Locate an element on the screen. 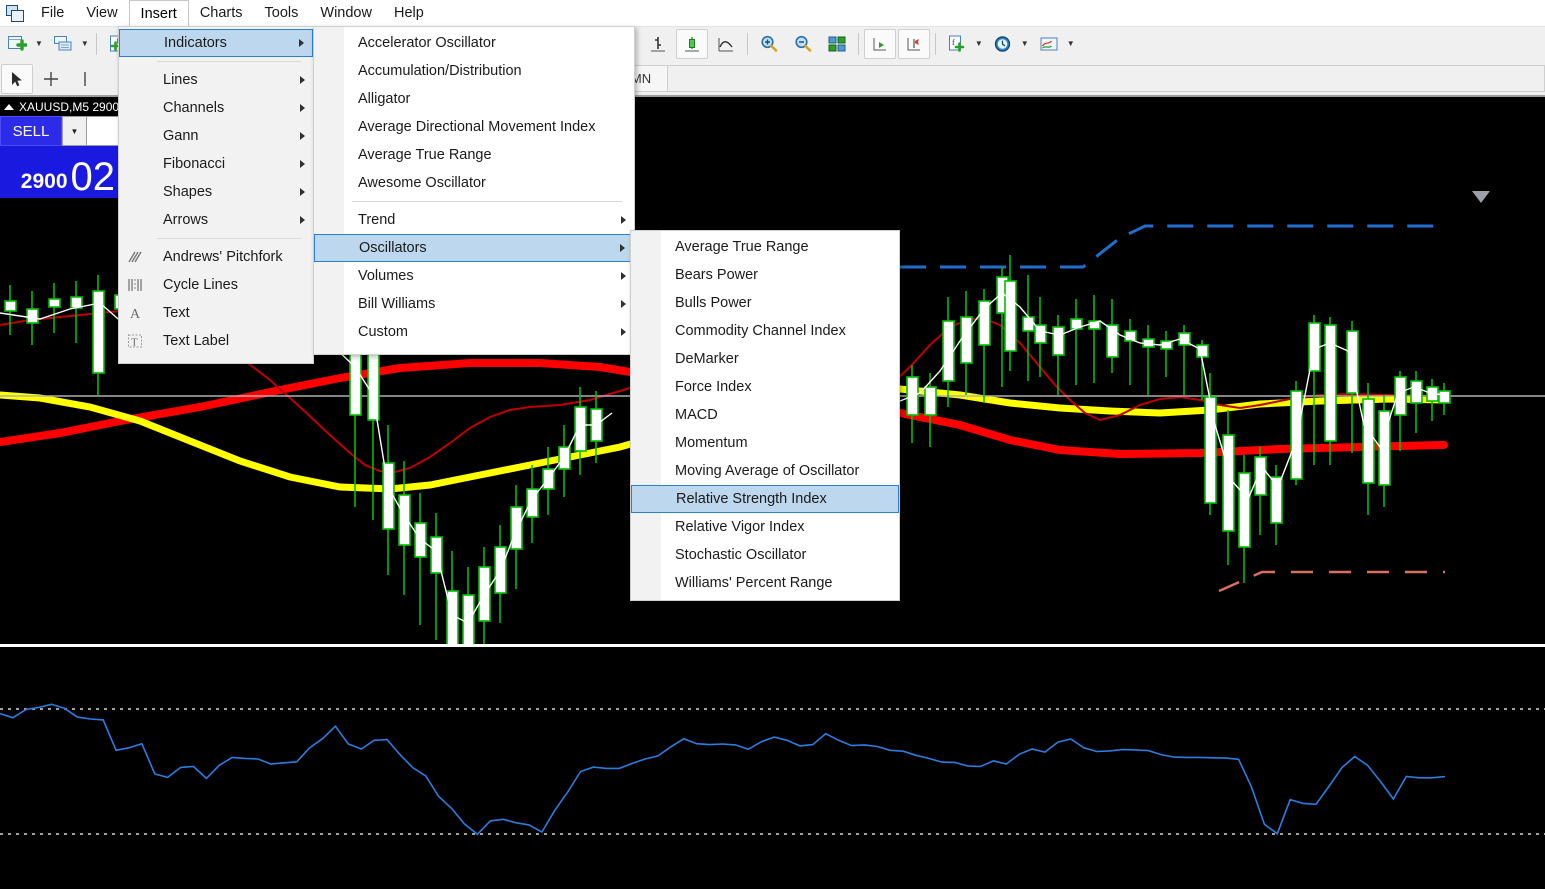 This screenshot has width=1545, height=889. menu-item-label: Trend is located at coordinates (377, 220).